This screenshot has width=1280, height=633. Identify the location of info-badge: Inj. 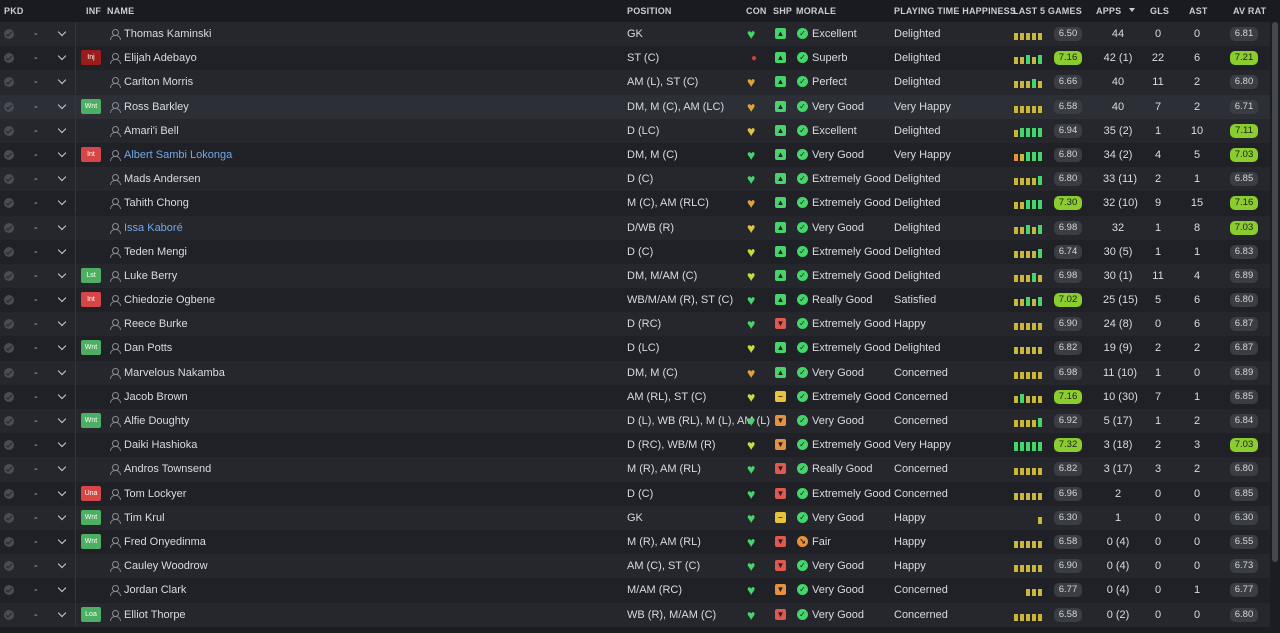
(91, 58).